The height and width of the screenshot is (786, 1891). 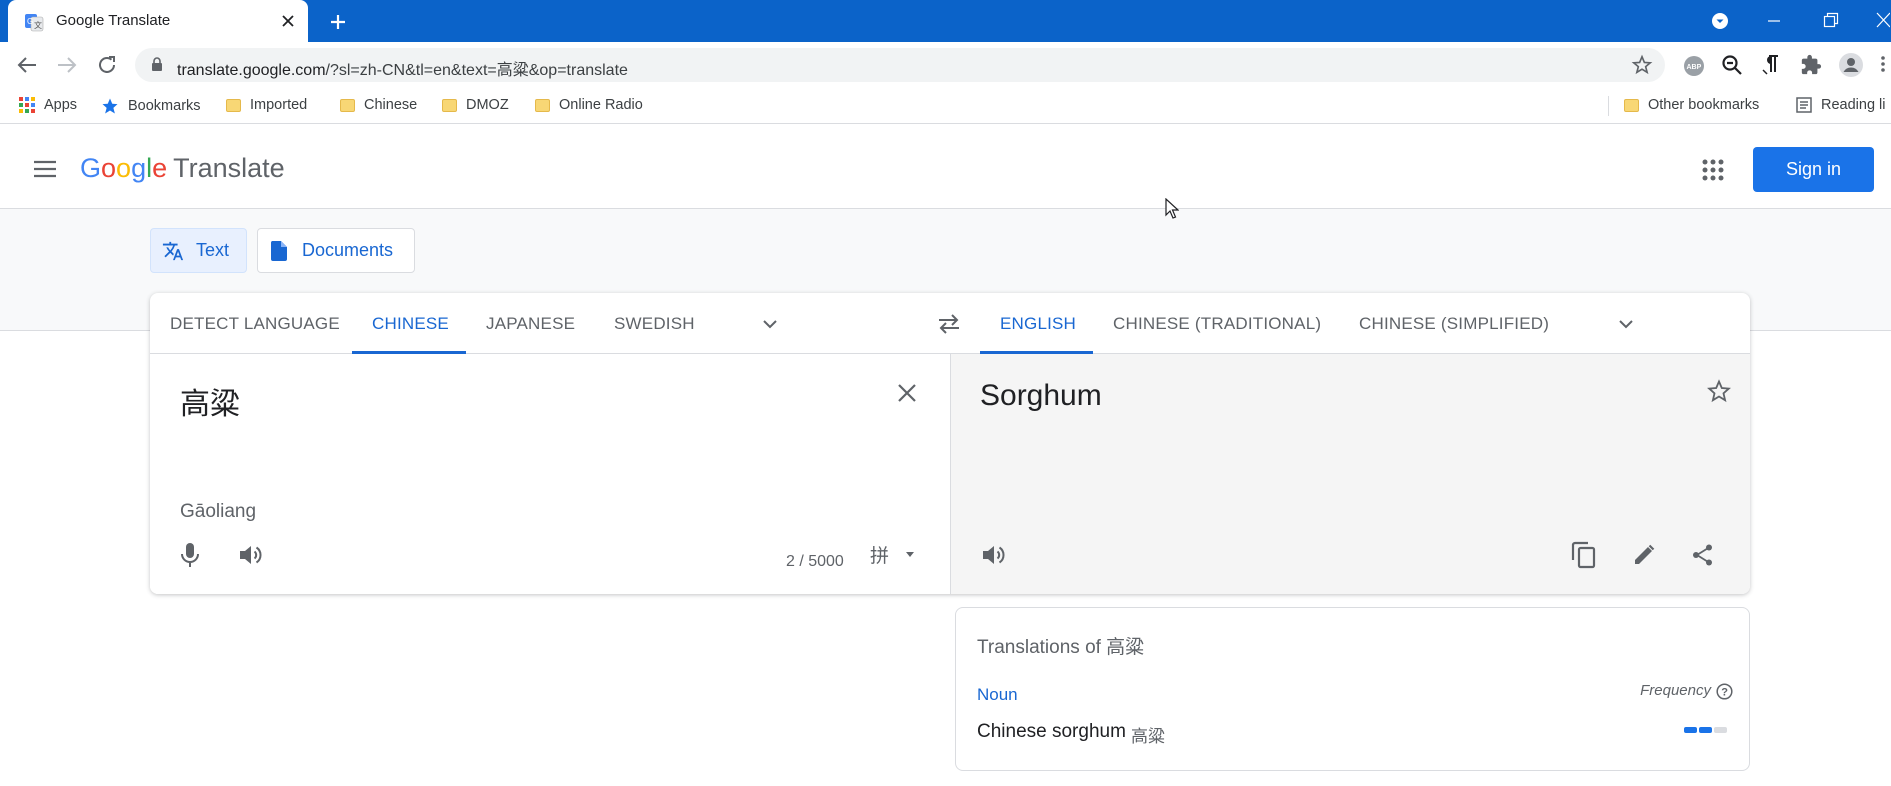 What do you see at coordinates (1584, 555) in the screenshot?
I see `copy-translation-icon` at bounding box center [1584, 555].